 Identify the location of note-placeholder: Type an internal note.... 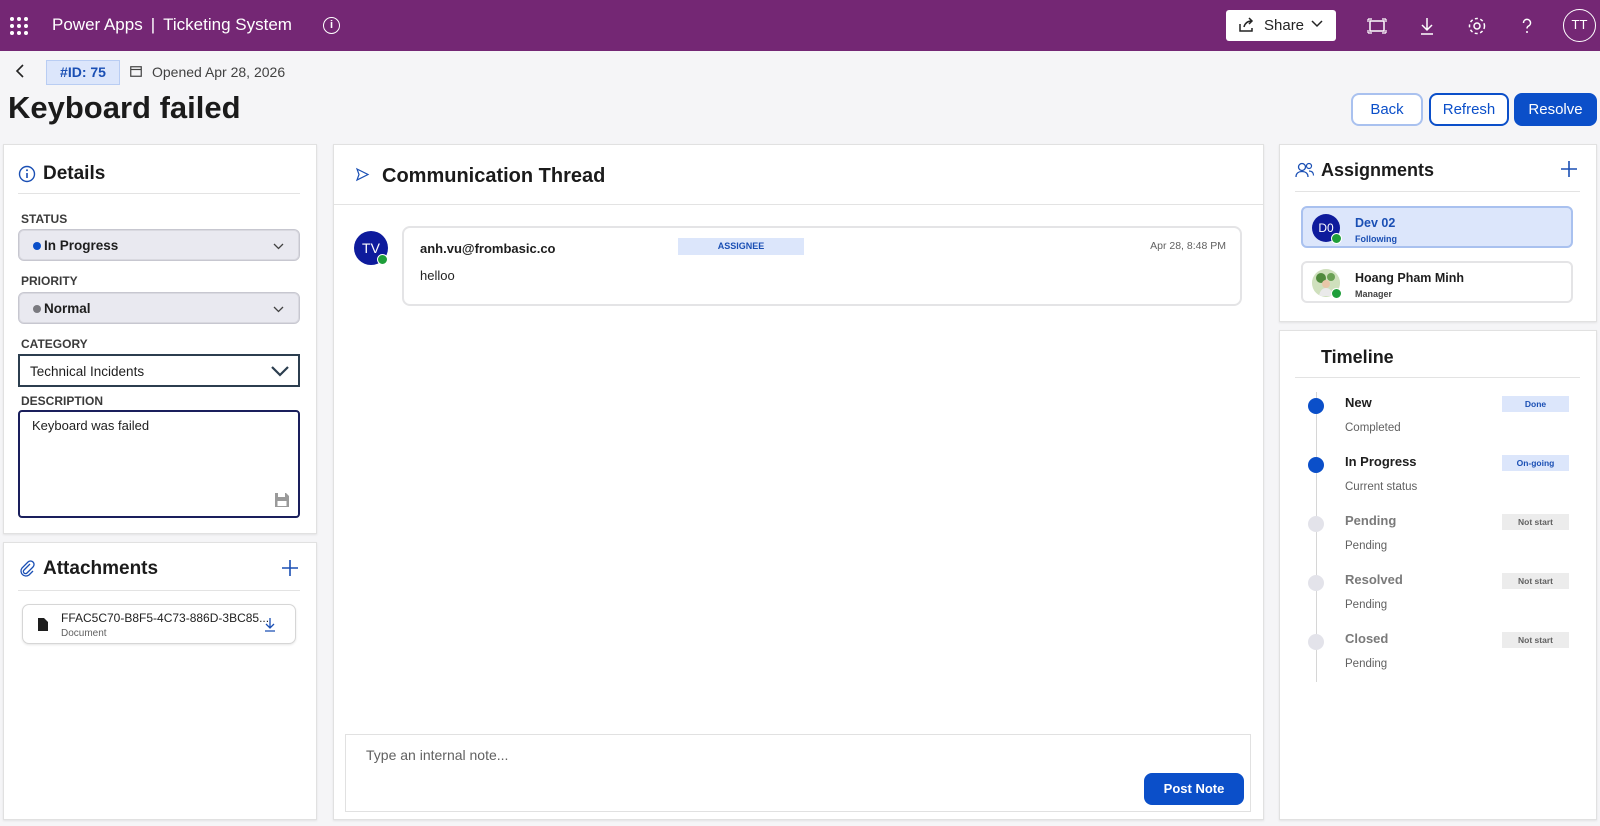
(437, 755).